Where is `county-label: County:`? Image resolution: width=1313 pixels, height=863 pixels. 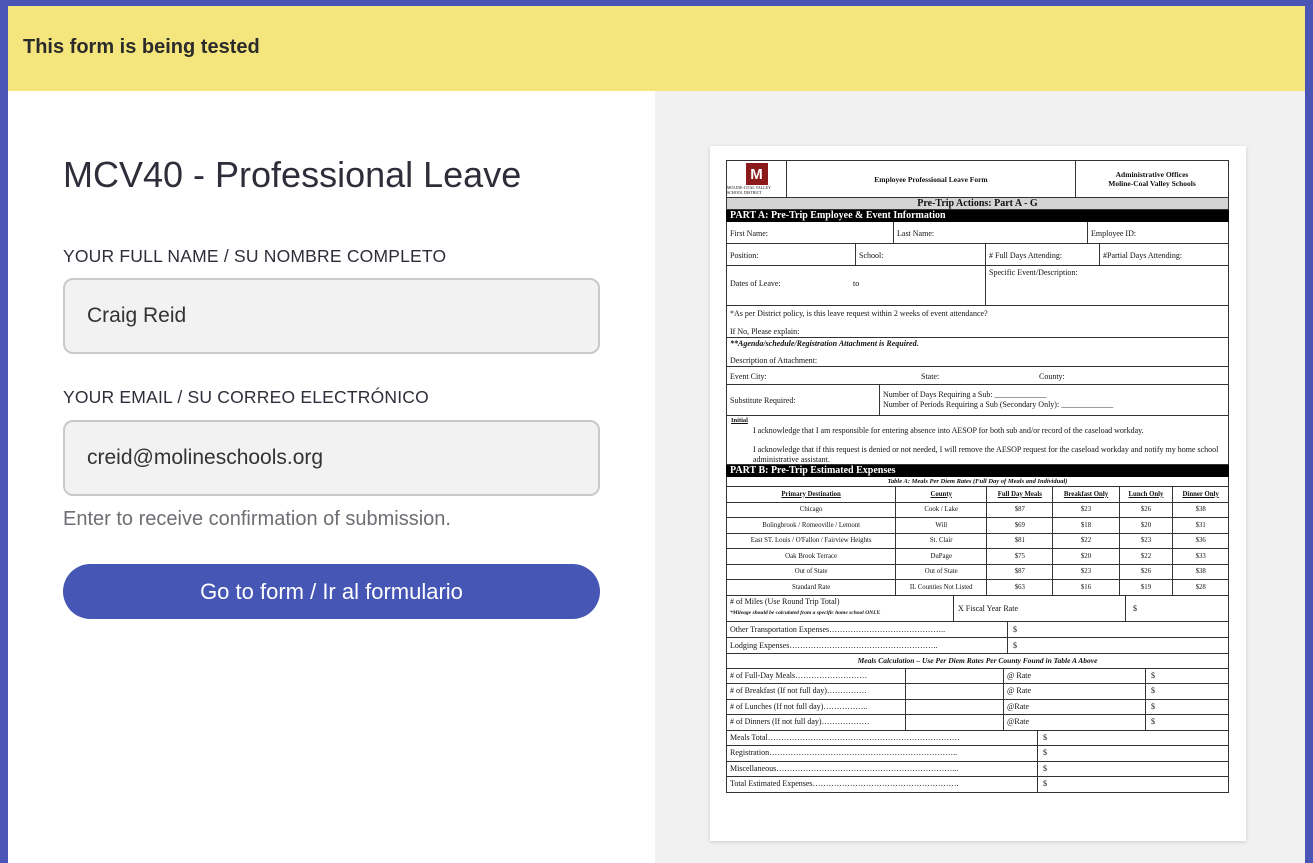 county-label: County: is located at coordinates (1052, 376).